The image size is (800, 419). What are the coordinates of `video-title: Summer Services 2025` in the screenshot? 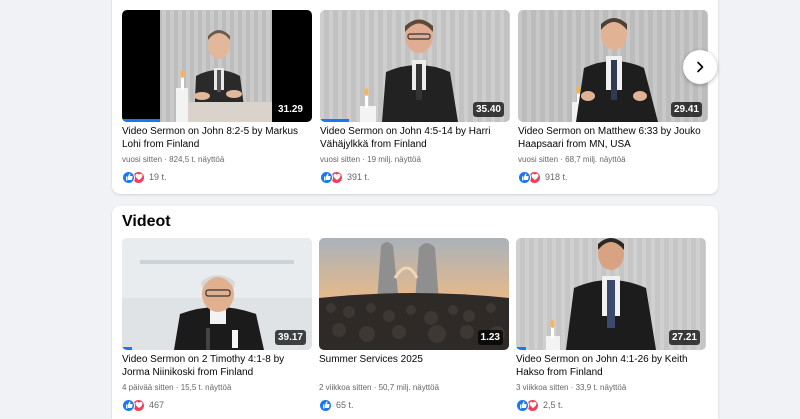 It's located at (414, 366).